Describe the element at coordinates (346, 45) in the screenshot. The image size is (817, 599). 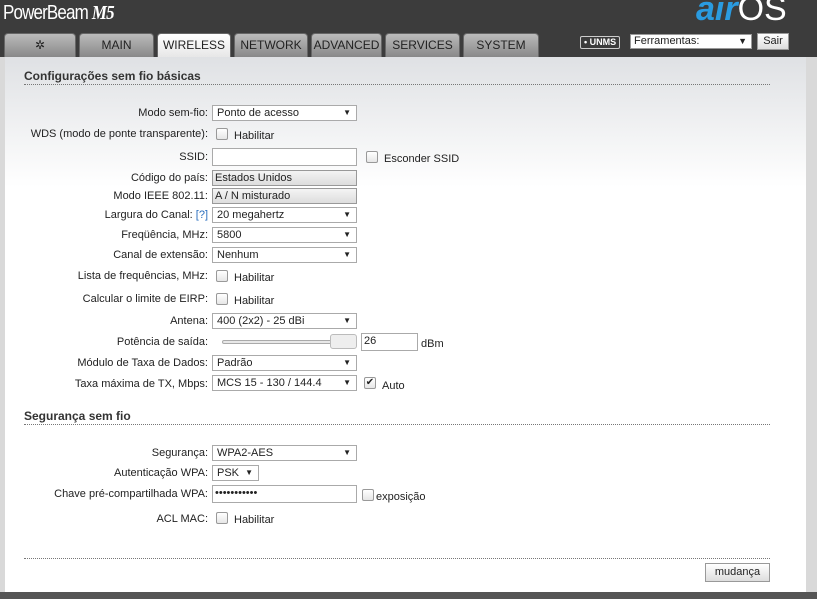
I see `tab-advanced: ADVANCED` at that location.